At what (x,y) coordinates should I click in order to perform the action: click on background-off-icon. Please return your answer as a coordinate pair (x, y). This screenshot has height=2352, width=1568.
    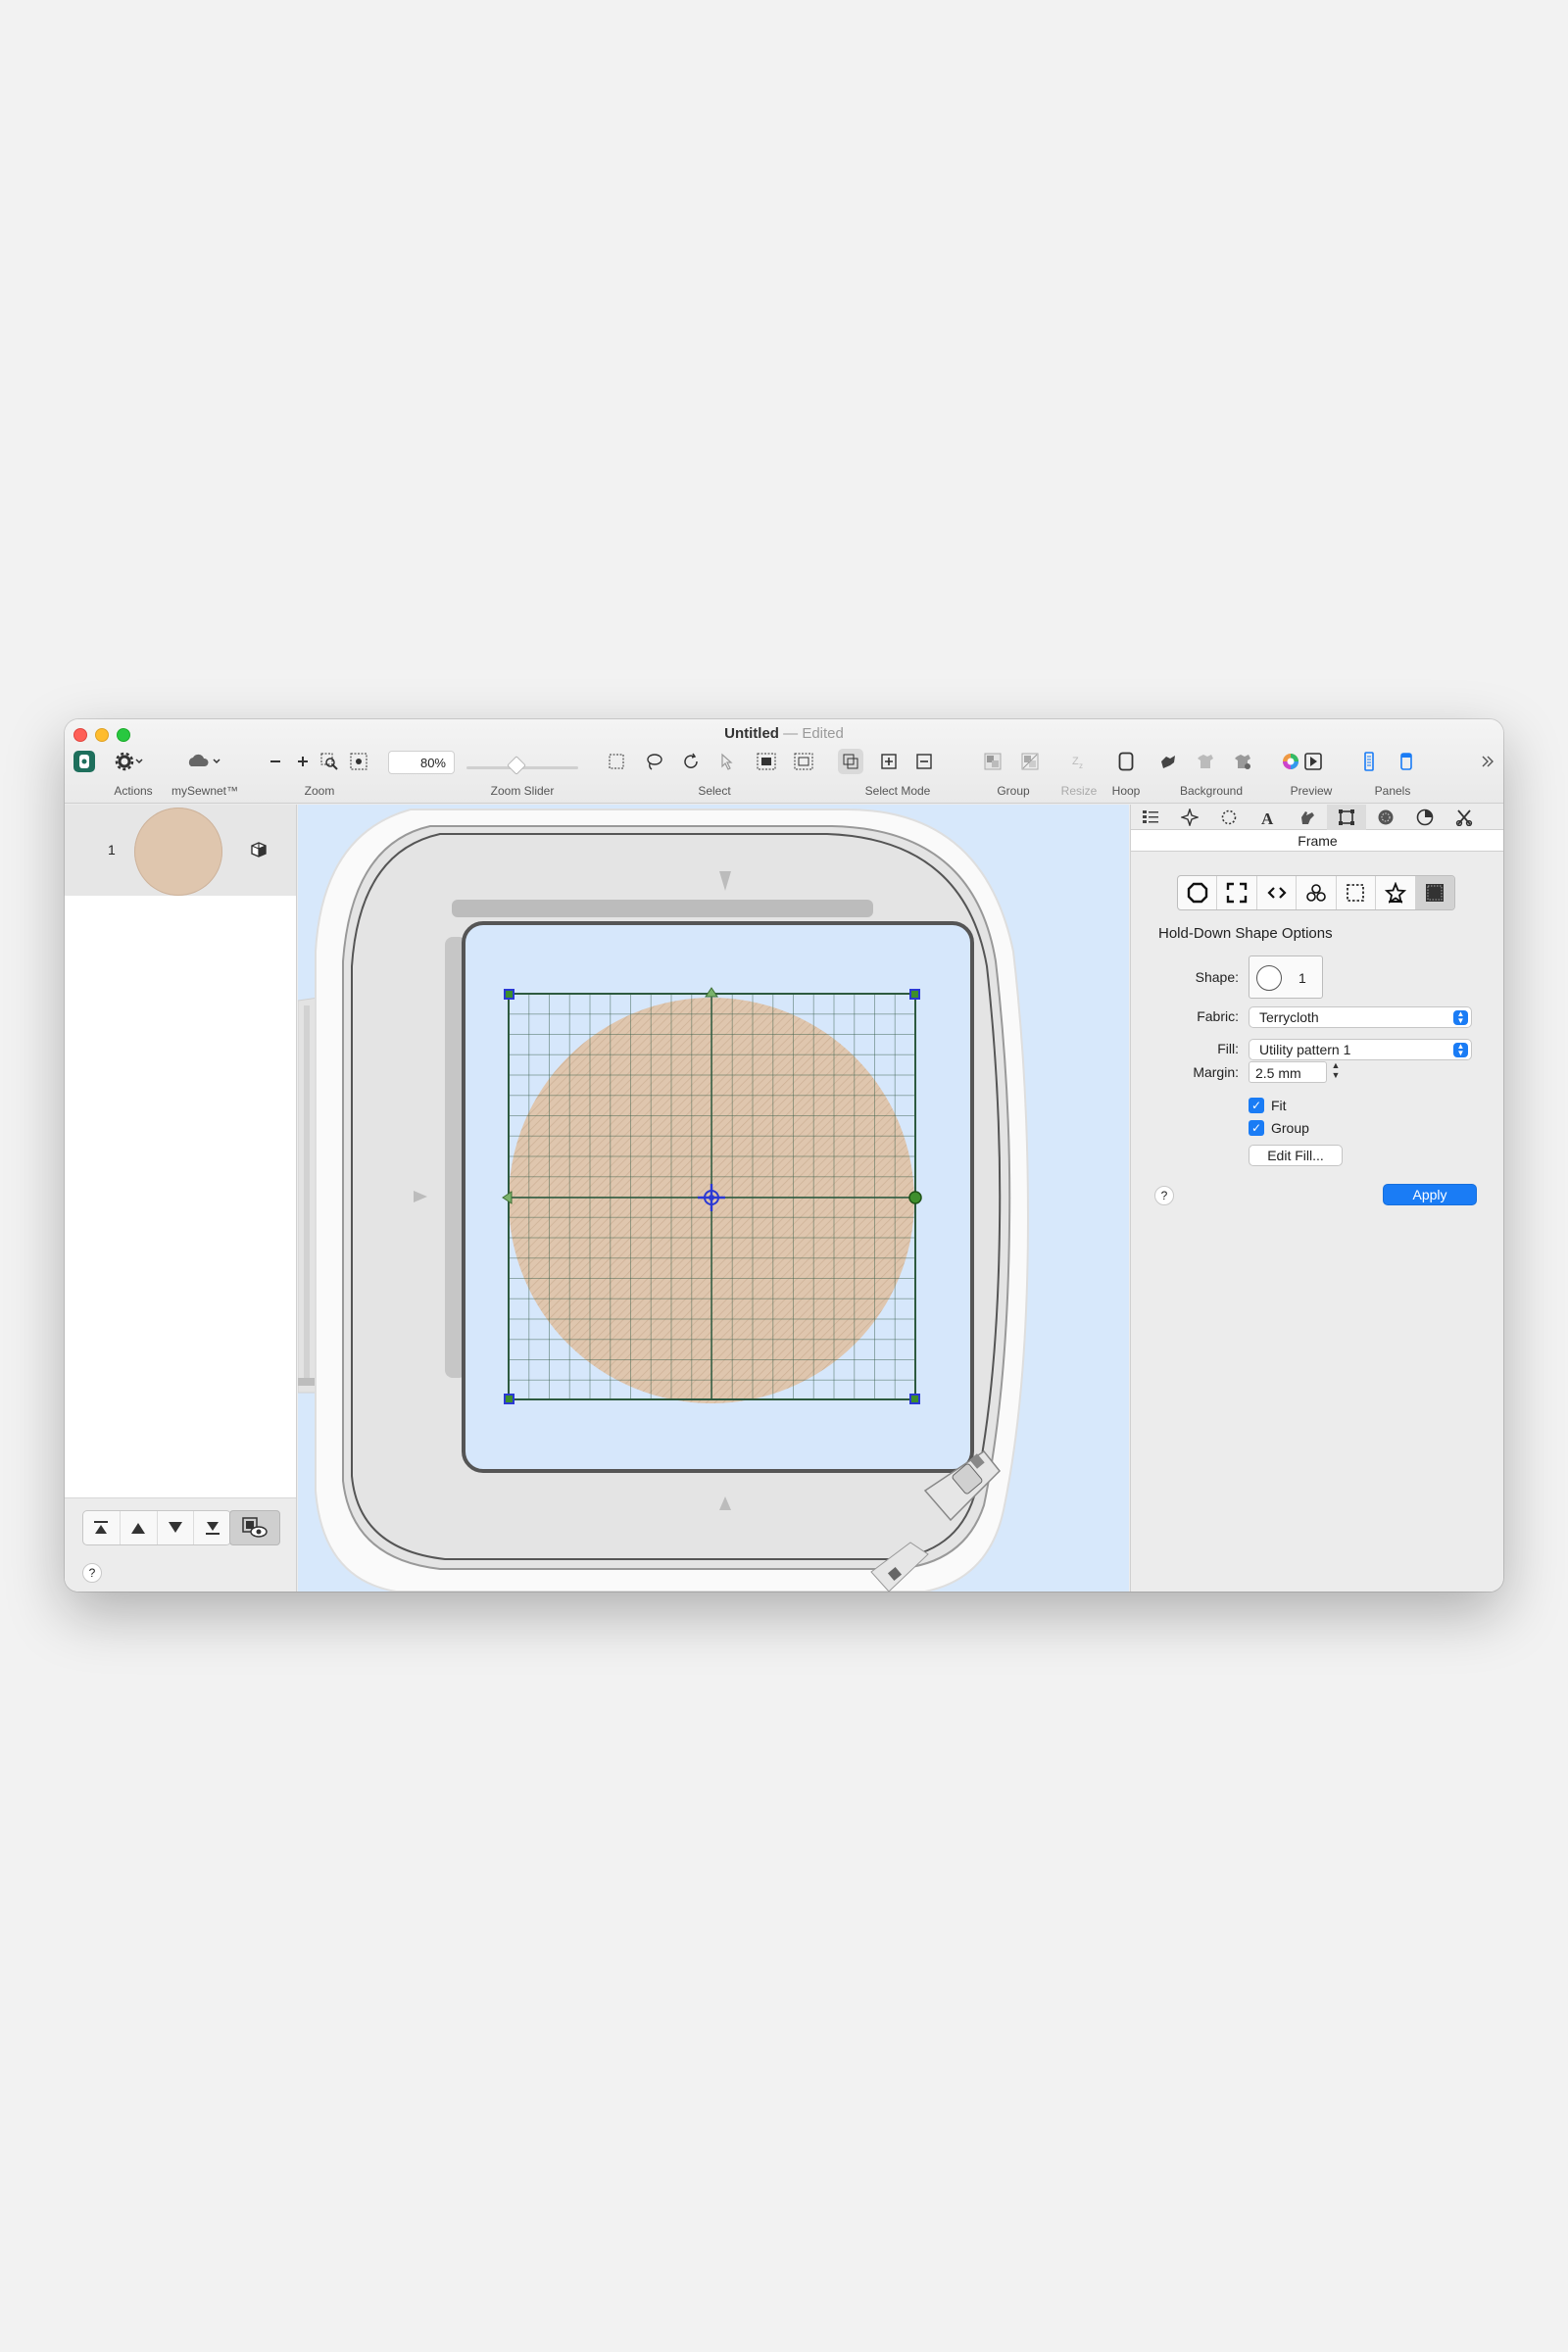
    Looking at the image, I should click on (1205, 761).